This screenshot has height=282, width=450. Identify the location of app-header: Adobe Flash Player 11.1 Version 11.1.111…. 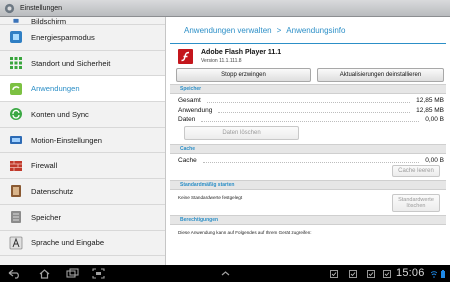
(308, 55).